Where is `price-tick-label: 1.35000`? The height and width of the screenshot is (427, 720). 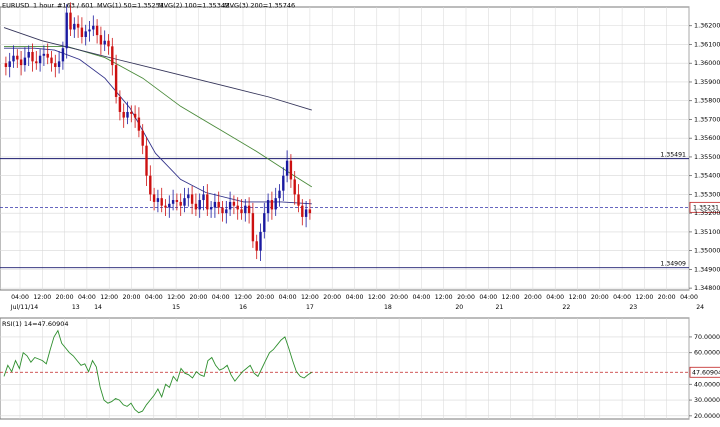 price-tick-label: 1.35000 is located at coordinates (707, 251).